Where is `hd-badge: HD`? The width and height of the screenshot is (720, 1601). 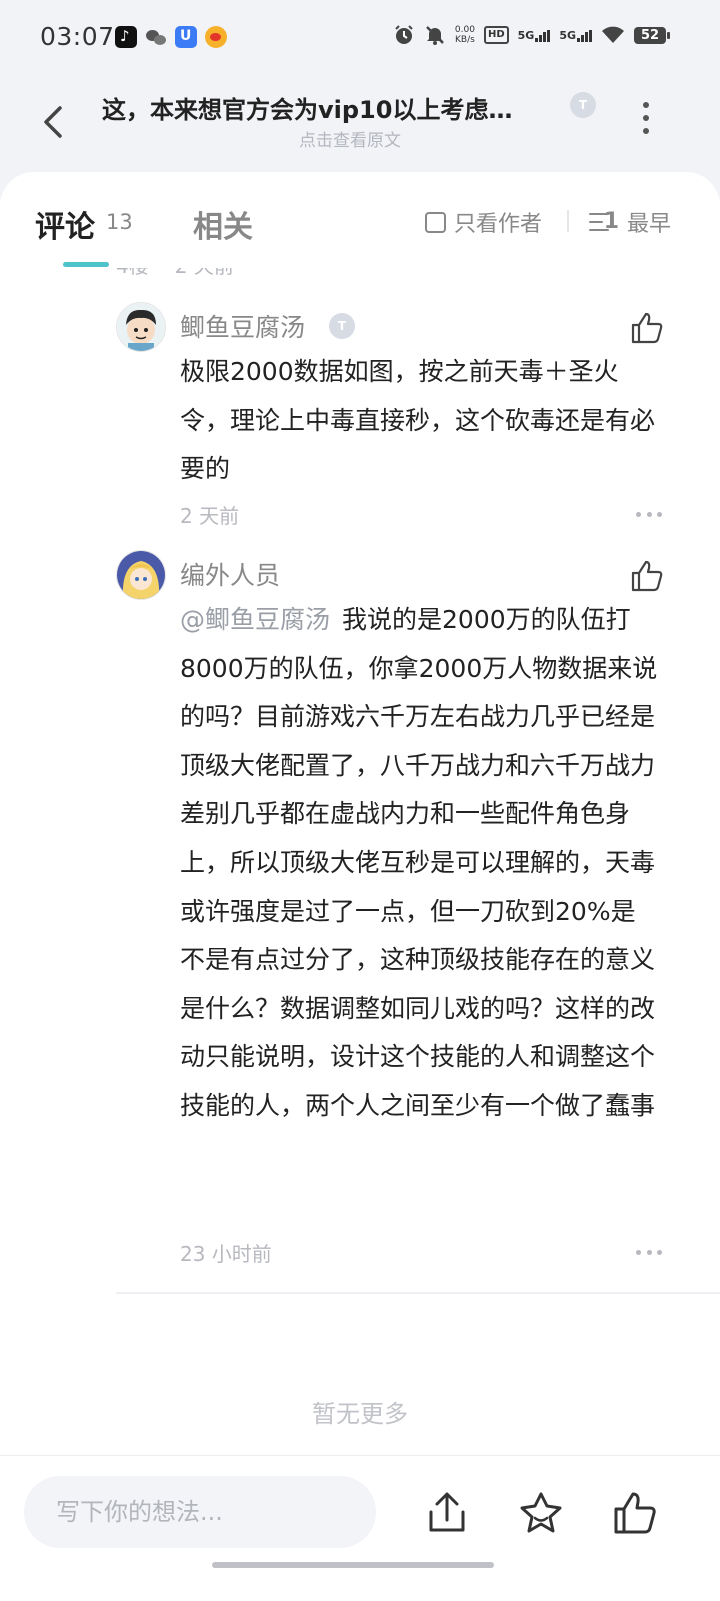 hd-badge: HD is located at coordinates (496, 35).